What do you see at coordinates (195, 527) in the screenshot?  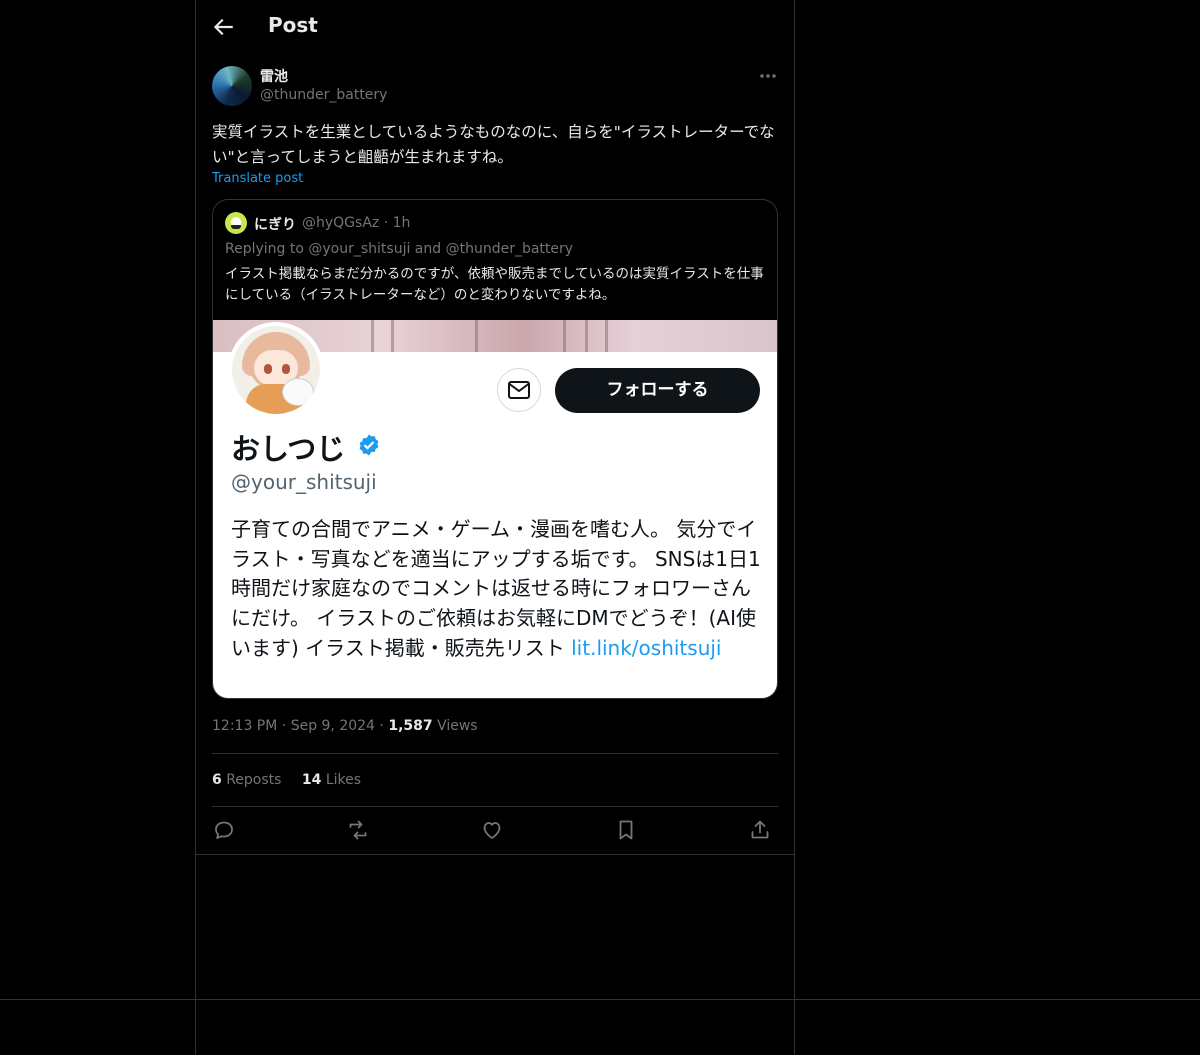 I see `column-border-left` at bounding box center [195, 527].